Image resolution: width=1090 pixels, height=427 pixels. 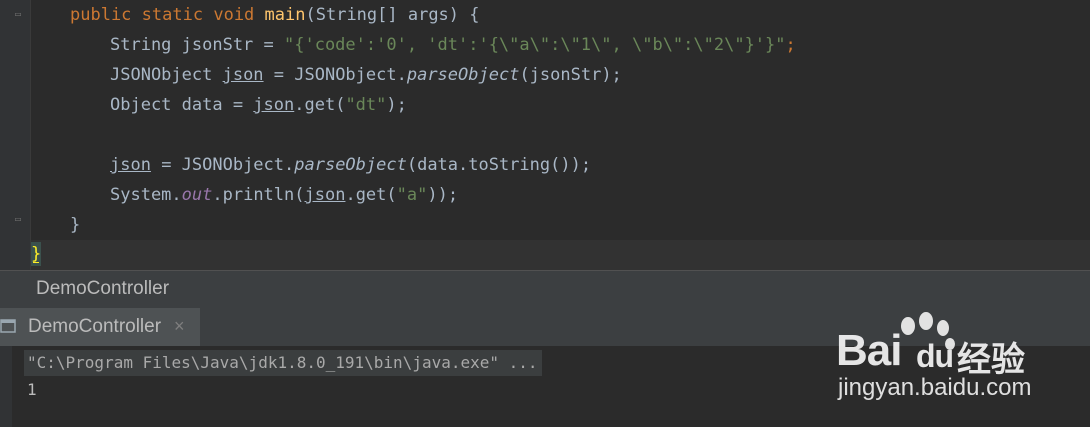 I want to click on console-side-strip, so click(x=6, y=386).